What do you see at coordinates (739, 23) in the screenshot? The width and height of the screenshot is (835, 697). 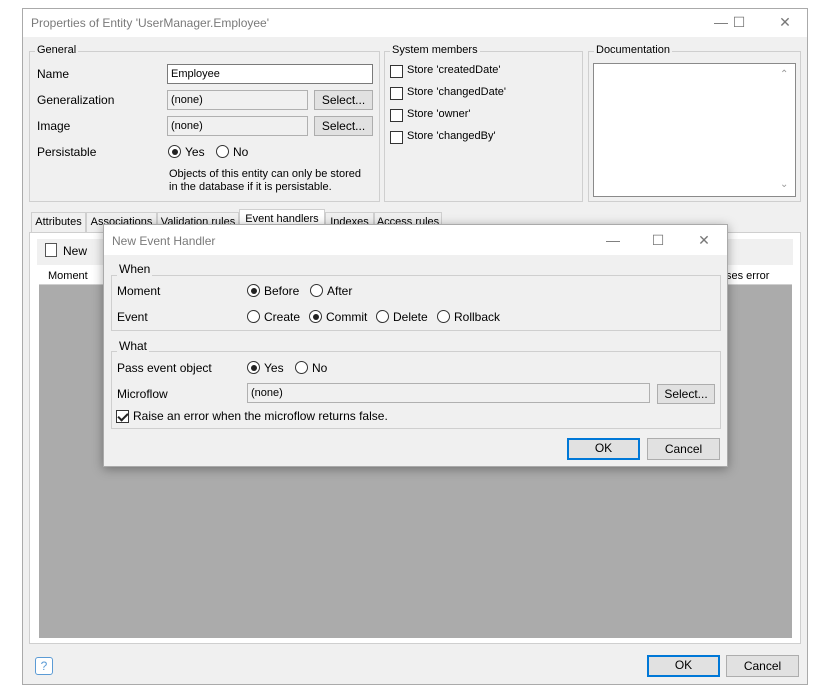 I see `maximize-icon: ☐` at bounding box center [739, 23].